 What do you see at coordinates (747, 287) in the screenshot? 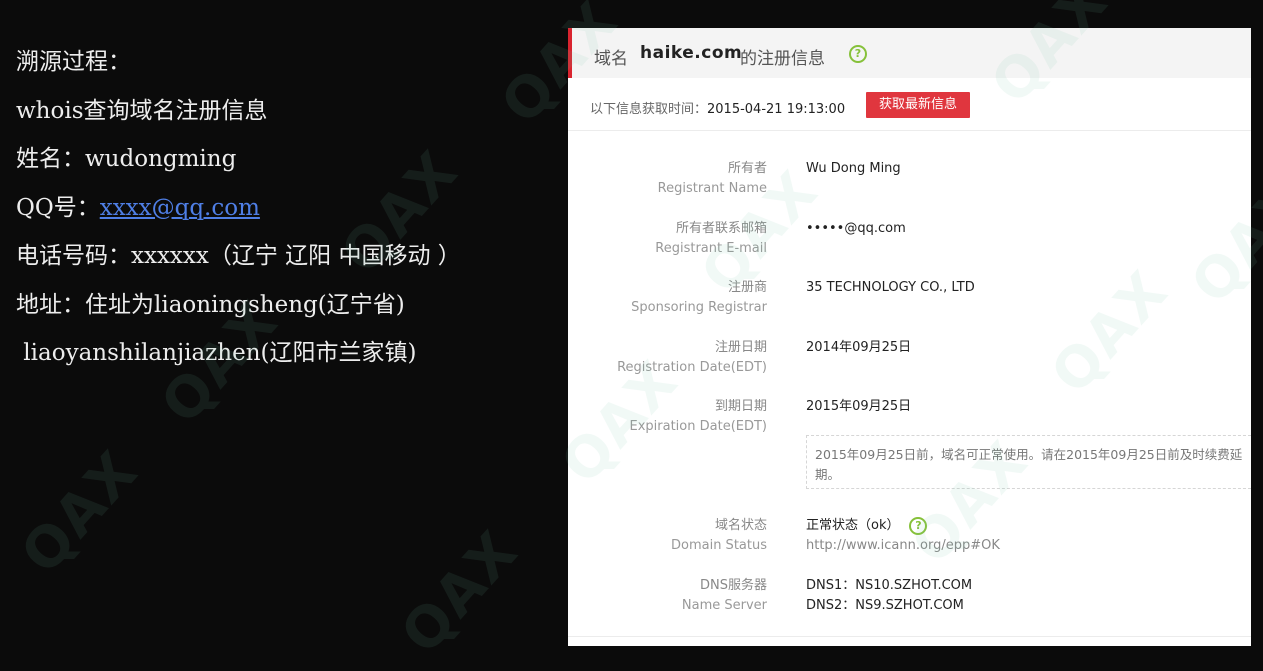
I see `label-cn: 注册商` at bounding box center [747, 287].